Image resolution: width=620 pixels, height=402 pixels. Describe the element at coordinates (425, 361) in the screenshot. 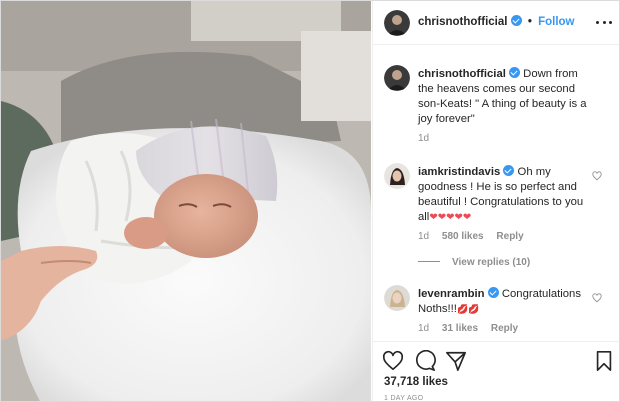

I see `comment-icon` at that location.